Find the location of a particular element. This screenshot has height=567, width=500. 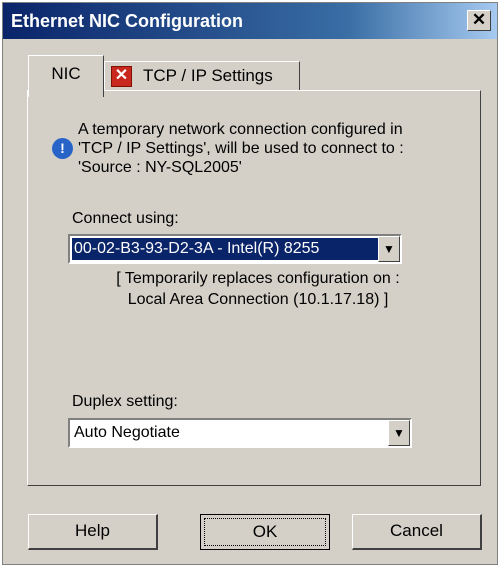

duplex-setting-select: Auto Negotiate ▼ is located at coordinates (240, 433).